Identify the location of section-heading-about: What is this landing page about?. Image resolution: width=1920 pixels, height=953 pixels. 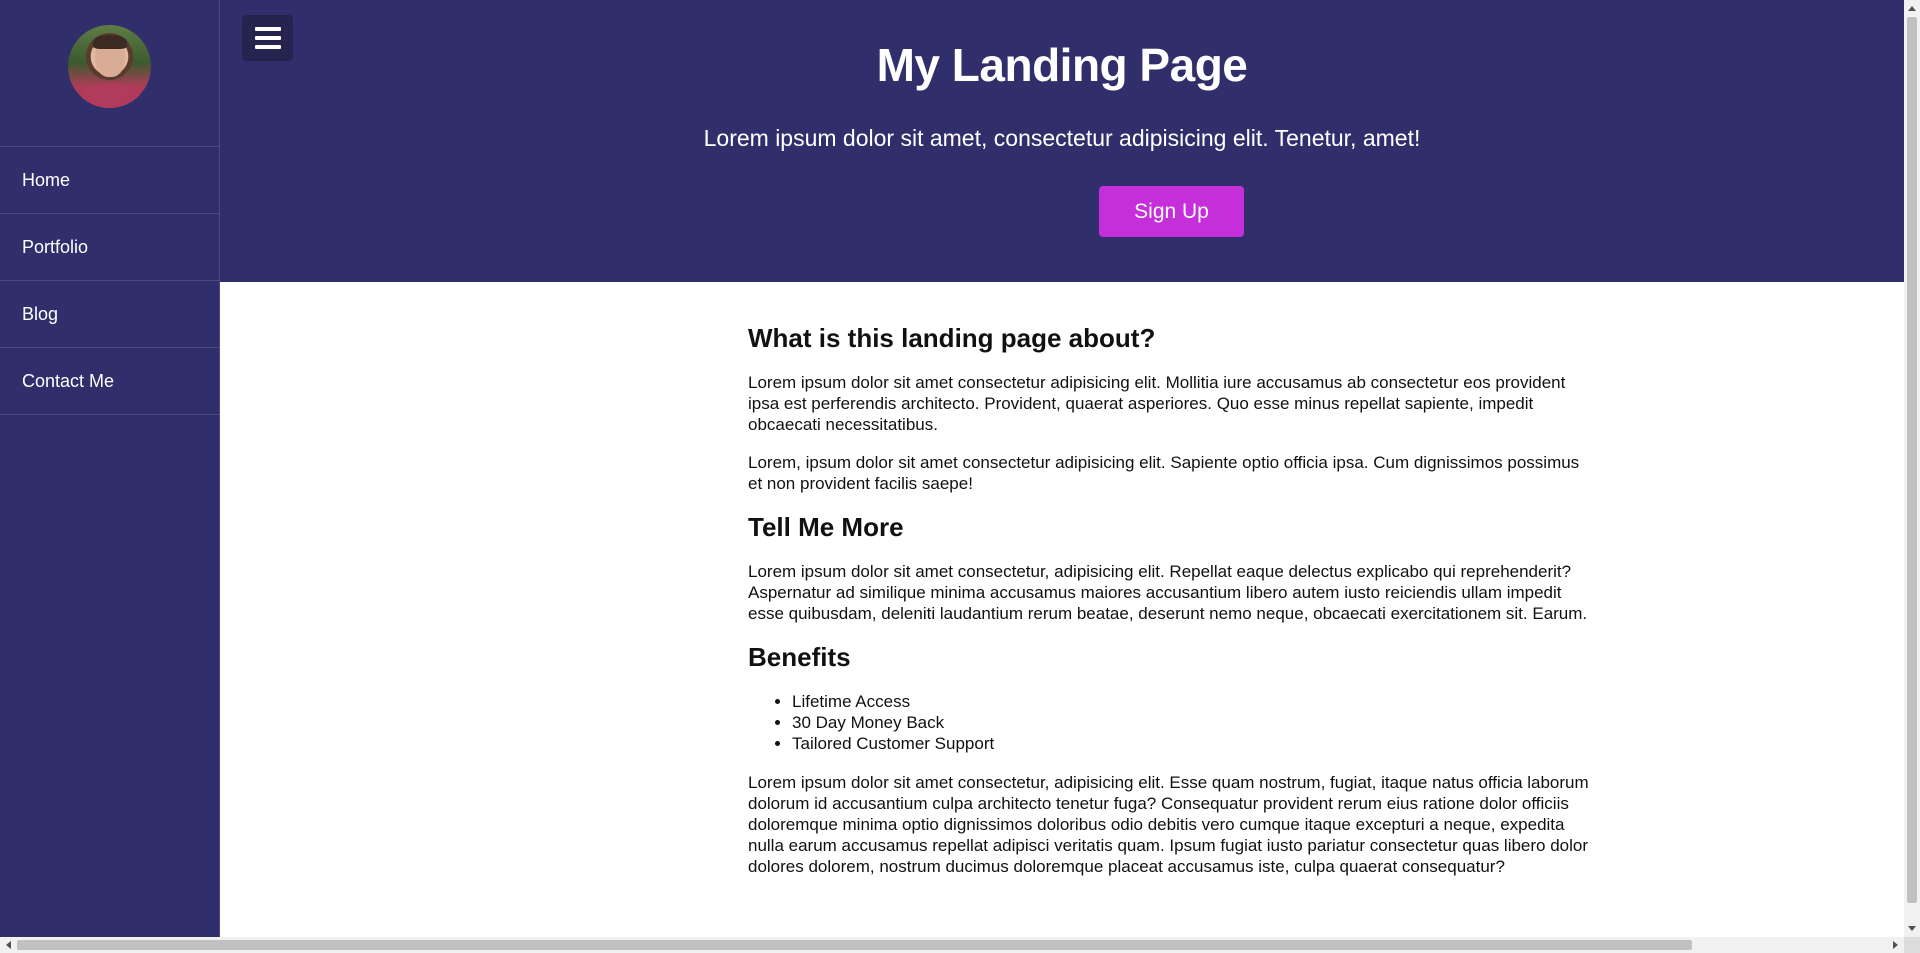
(952, 338).